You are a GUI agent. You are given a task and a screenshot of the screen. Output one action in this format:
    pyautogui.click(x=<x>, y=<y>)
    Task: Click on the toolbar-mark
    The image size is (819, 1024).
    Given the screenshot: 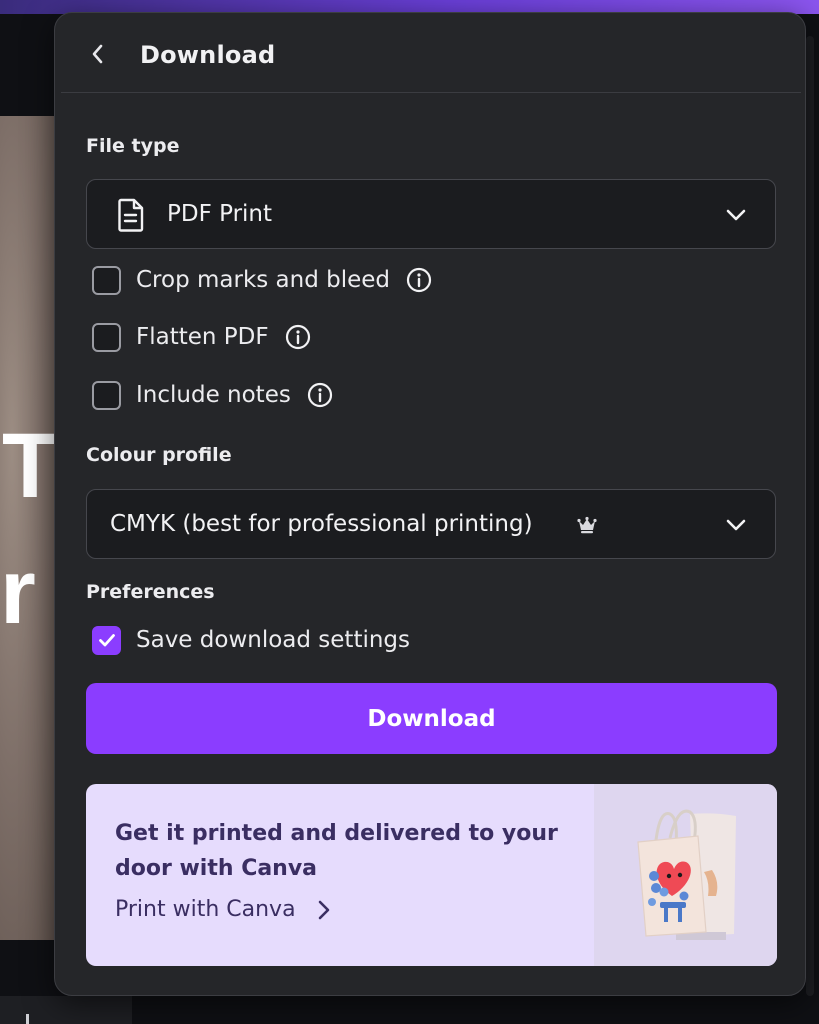 What is the action you would take?
    pyautogui.click(x=27, y=1019)
    